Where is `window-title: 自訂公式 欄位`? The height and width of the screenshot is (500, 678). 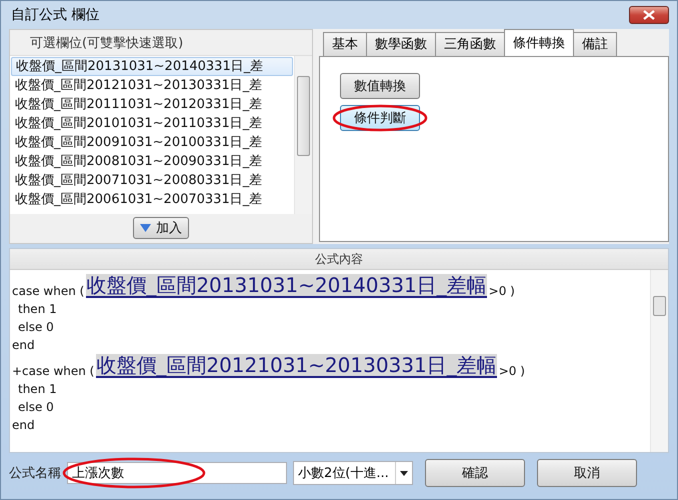
window-title: 自訂公式 欄位 is located at coordinates (55, 15).